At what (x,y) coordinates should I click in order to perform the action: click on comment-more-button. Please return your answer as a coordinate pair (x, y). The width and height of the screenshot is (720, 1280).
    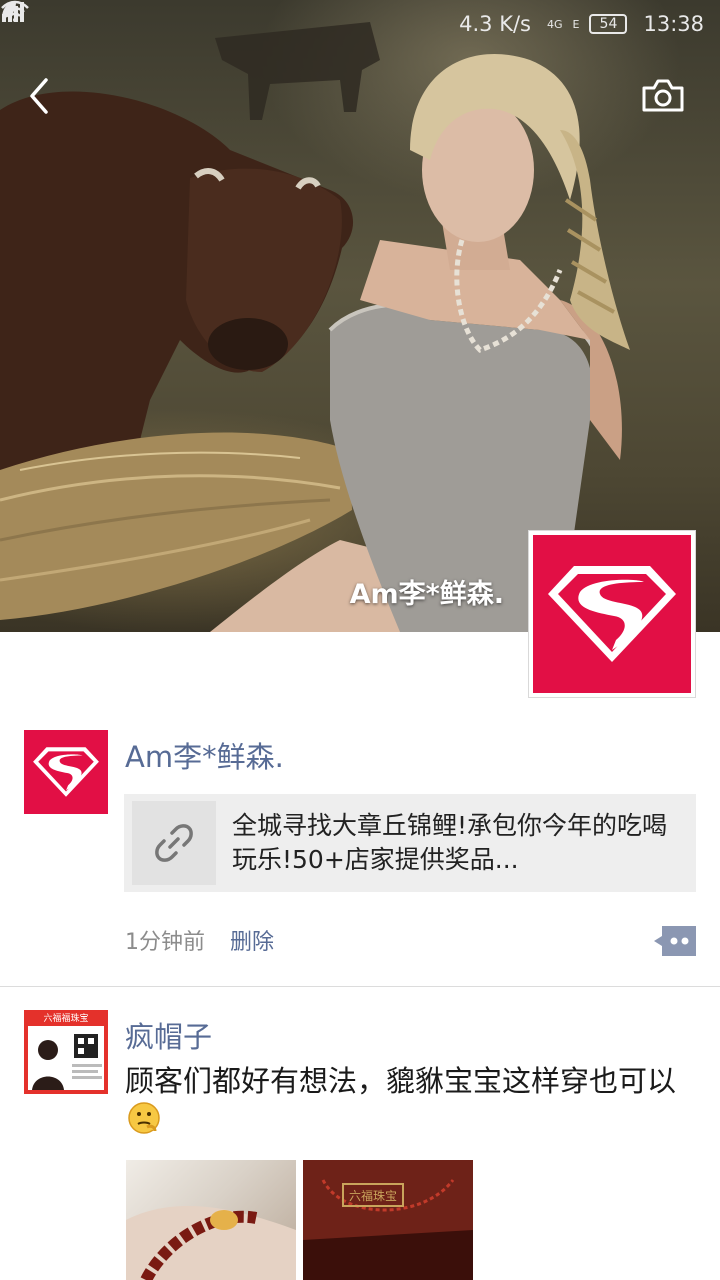
    Looking at the image, I should click on (674, 941).